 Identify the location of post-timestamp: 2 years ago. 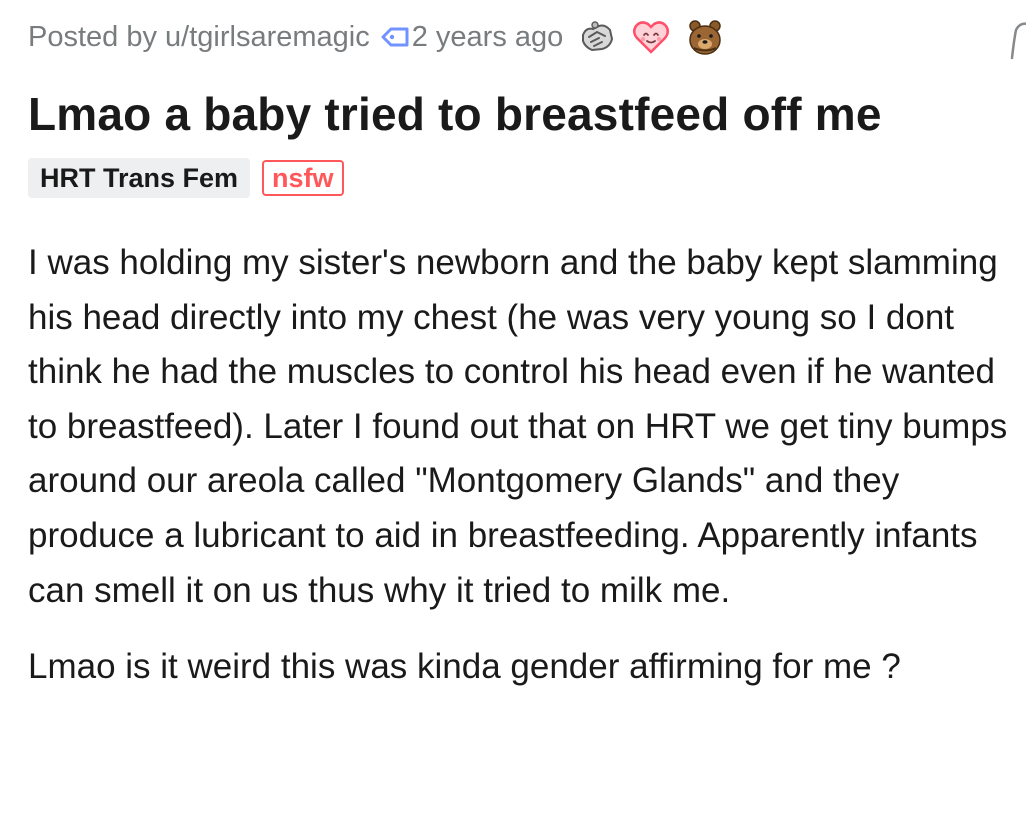
(488, 37).